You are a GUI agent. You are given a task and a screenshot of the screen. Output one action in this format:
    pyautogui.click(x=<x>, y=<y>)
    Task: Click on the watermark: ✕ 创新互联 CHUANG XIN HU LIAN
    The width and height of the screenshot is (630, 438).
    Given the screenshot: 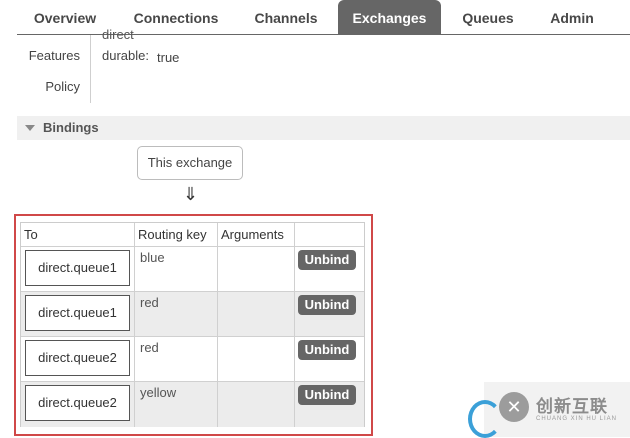 What is the action you would take?
    pyautogui.click(x=549, y=410)
    